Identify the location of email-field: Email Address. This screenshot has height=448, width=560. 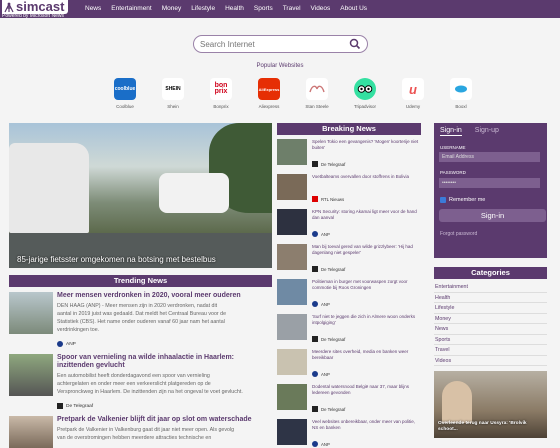
(489, 157).